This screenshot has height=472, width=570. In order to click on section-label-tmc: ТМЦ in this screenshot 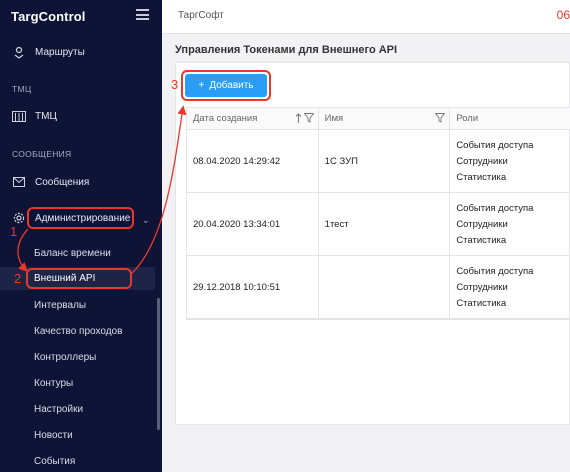, I will do `click(22, 89)`.